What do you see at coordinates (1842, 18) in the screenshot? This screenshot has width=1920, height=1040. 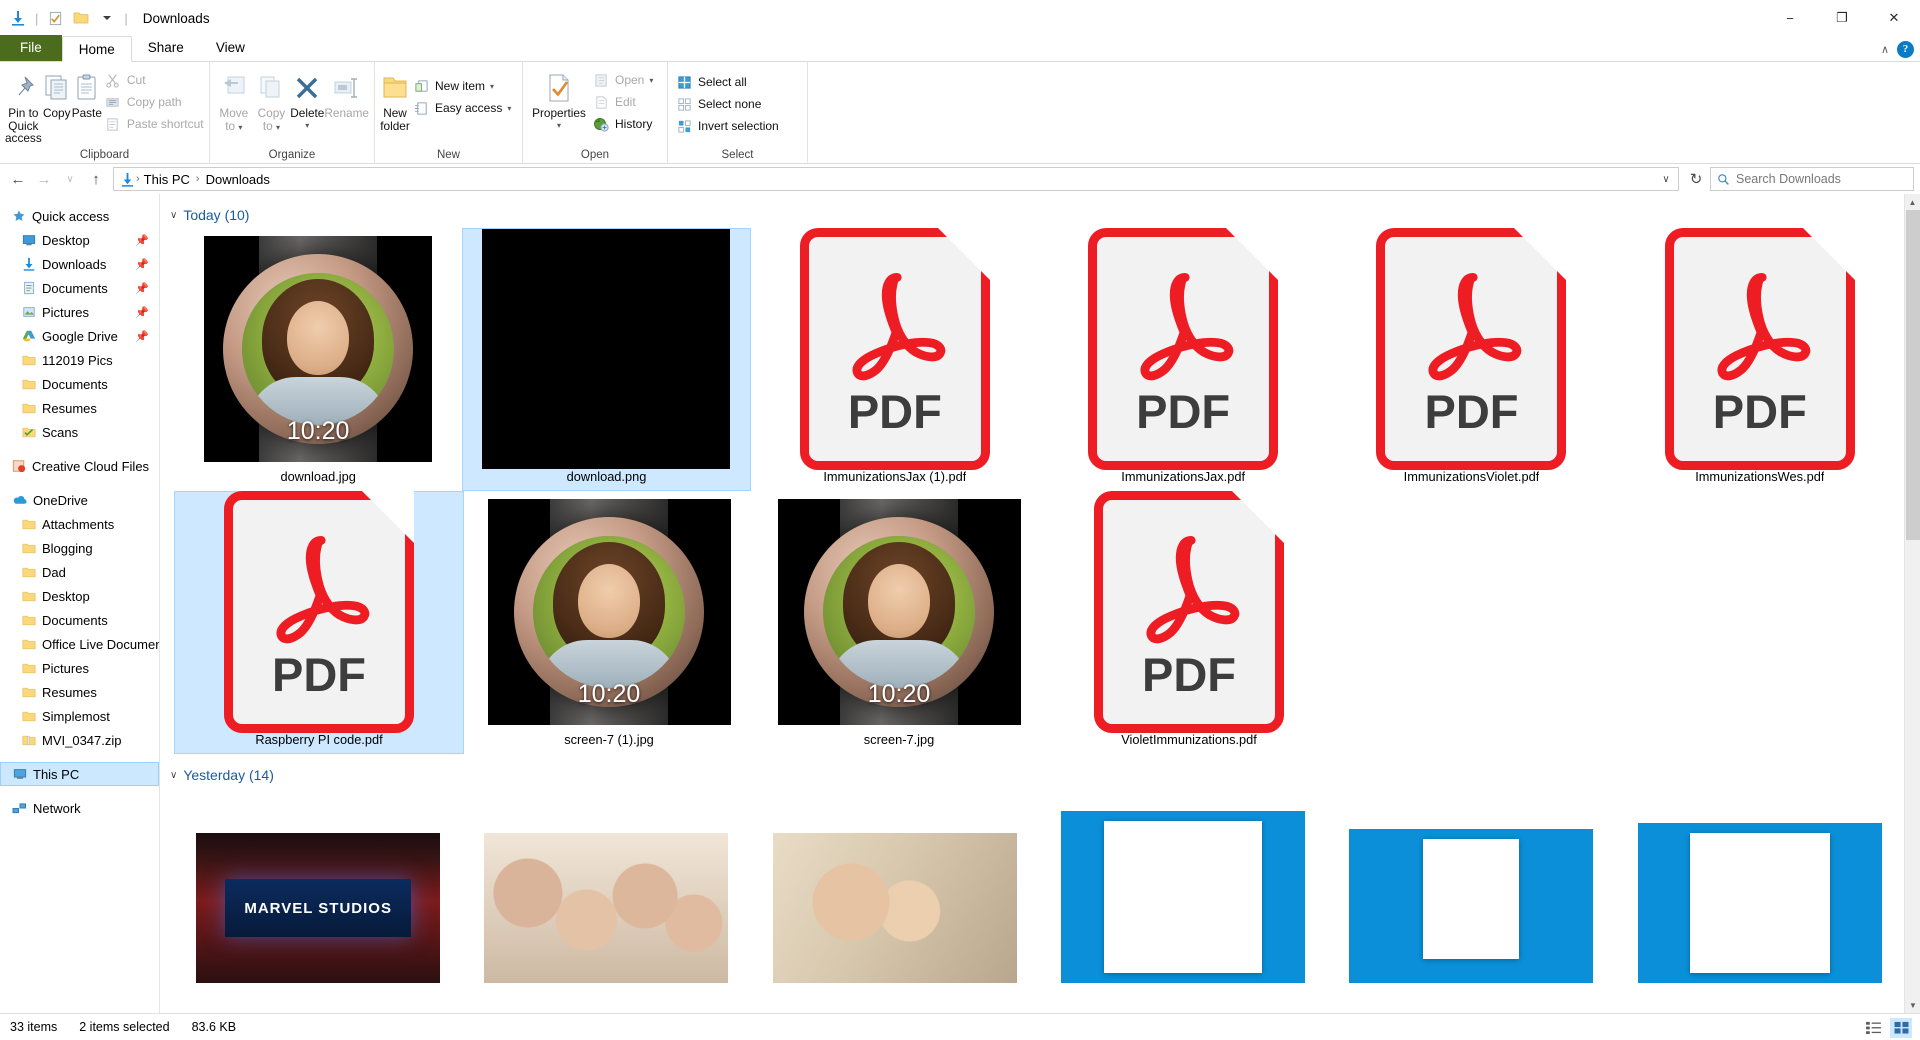 I see `maximize-button: ❐` at bounding box center [1842, 18].